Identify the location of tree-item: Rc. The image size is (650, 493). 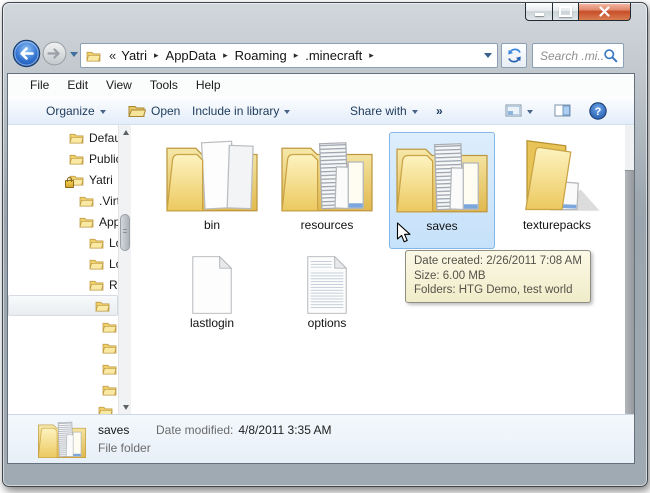
(63, 284).